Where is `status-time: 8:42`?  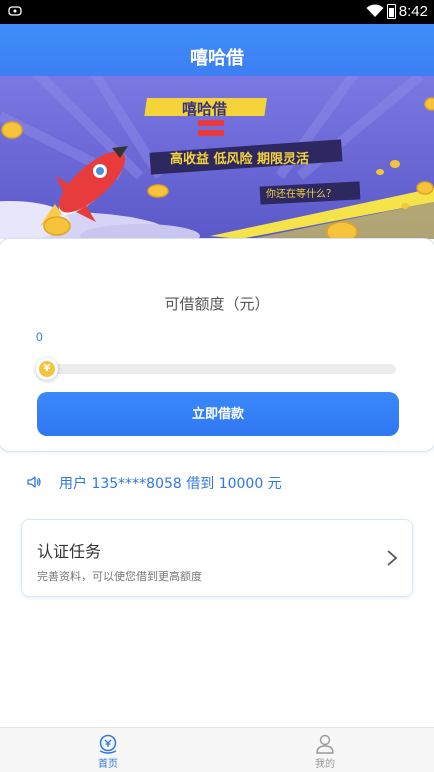 status-time: 8:42 is located at coordinates (413, 11).